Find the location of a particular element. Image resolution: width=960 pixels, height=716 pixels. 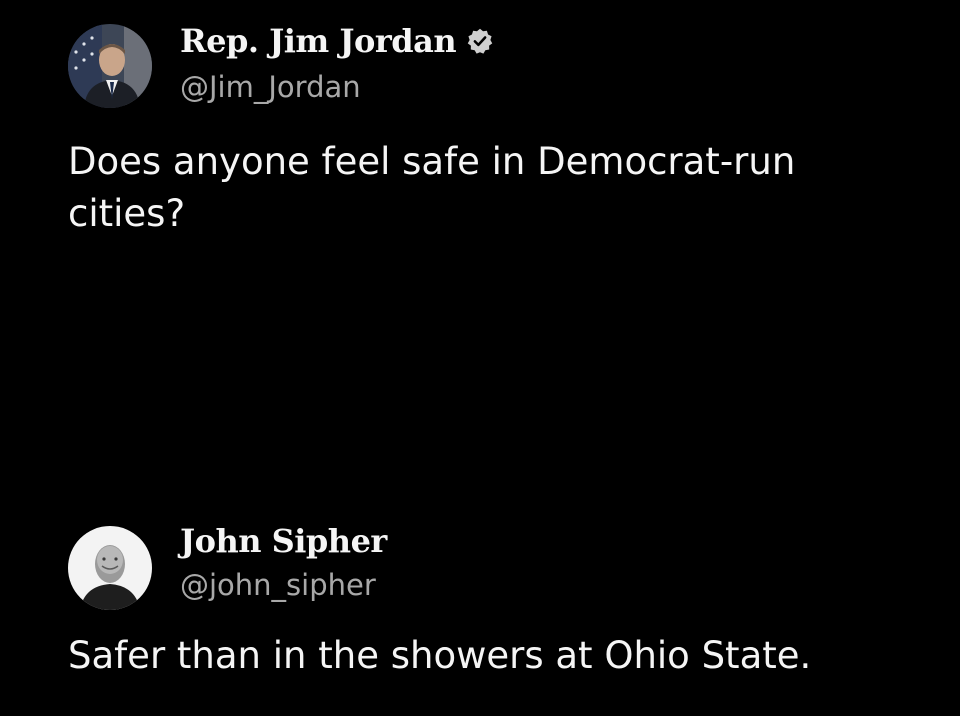

author-row: John Sipher is located at coordinates (283, 541).